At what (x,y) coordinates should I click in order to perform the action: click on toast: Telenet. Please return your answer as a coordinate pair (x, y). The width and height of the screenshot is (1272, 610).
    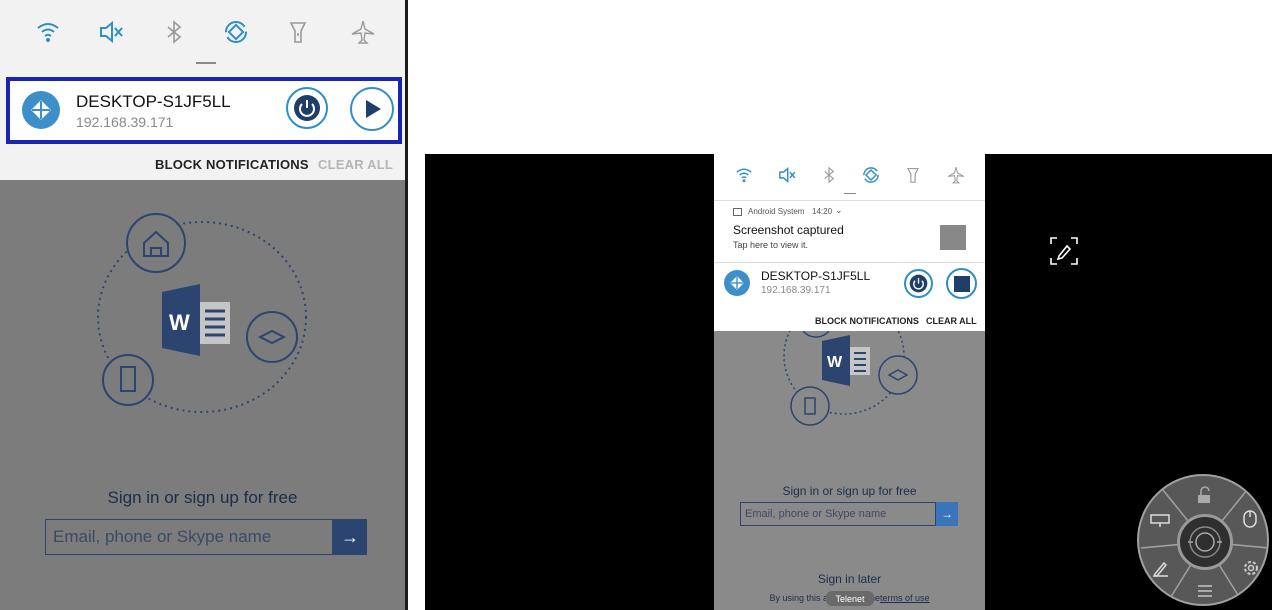
    Looking at the image, I should click on (850, 598).